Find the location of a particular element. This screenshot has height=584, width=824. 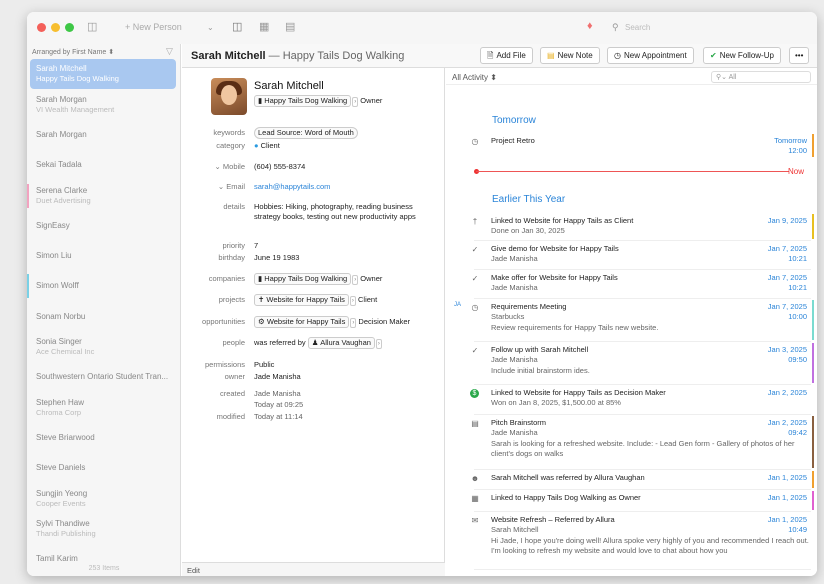

search-input: Search is located at coordinates (715, 30).